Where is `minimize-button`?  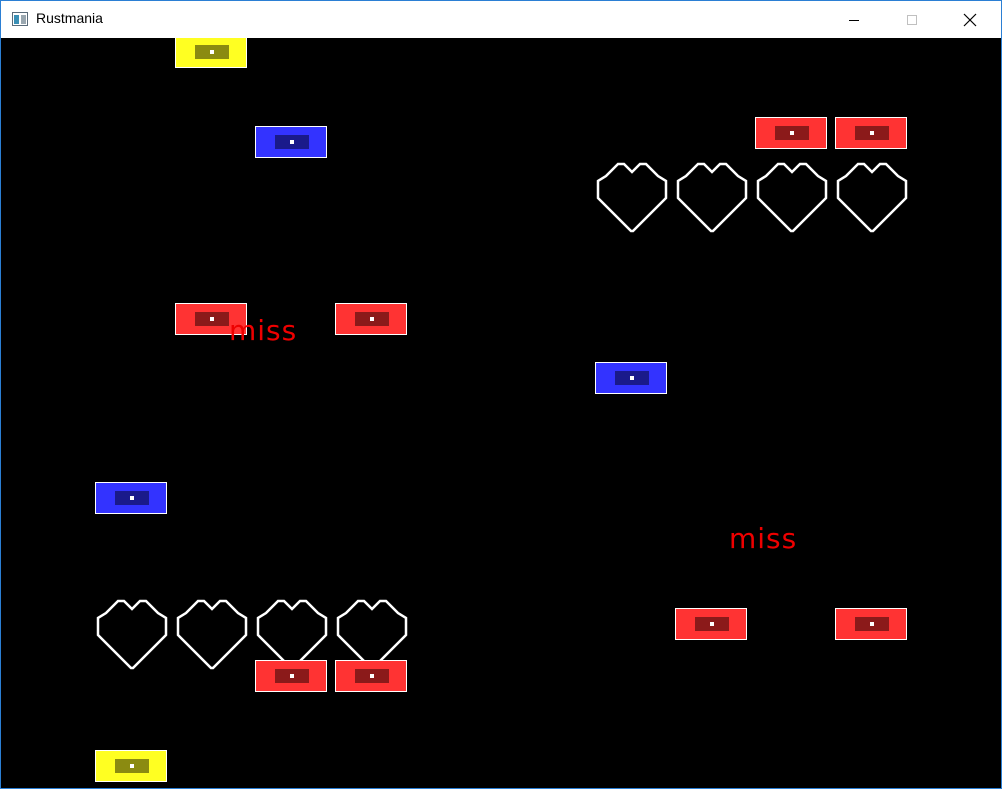 minimize-button is located at coordinates (854, 19).